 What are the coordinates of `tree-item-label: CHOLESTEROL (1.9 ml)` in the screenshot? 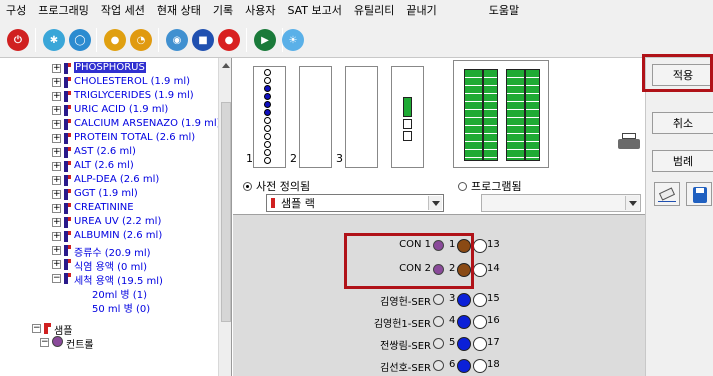 It's located at (132, 81).